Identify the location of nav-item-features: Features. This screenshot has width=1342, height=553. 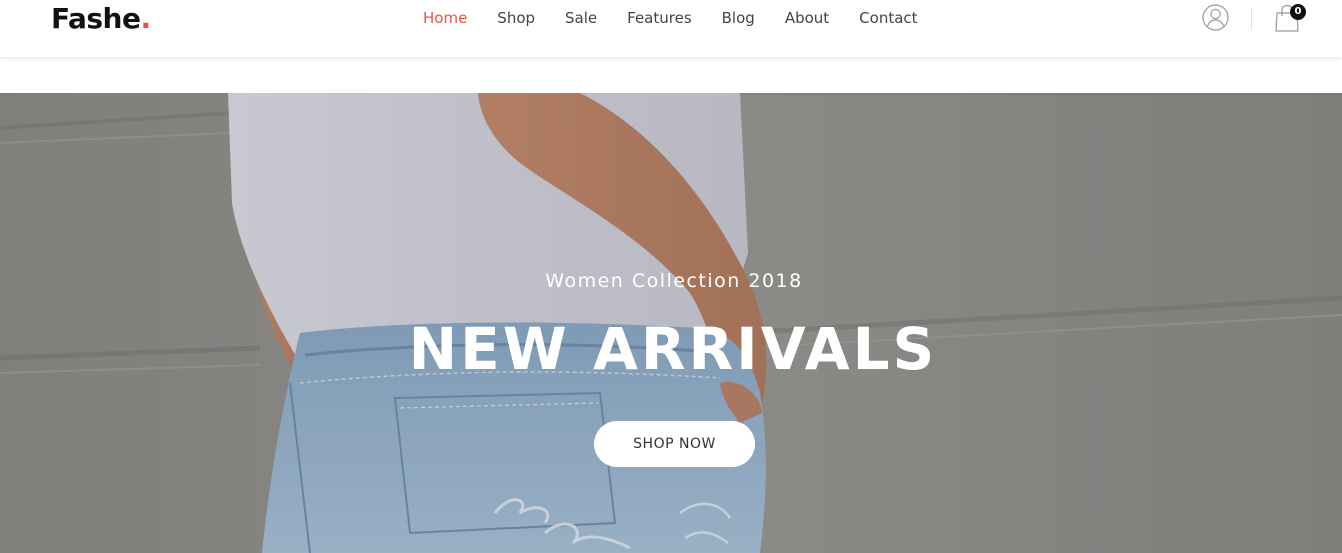
(659, 18).